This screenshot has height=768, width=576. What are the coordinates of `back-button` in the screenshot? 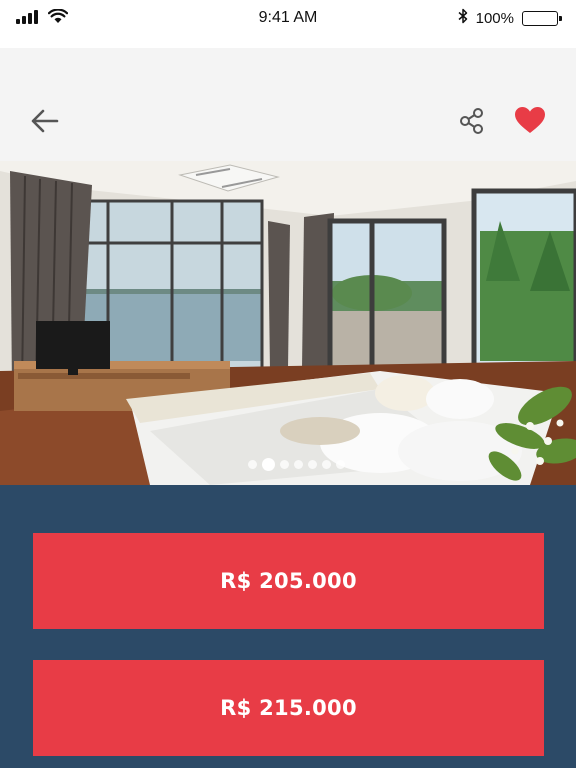 It's located at (45, 121).